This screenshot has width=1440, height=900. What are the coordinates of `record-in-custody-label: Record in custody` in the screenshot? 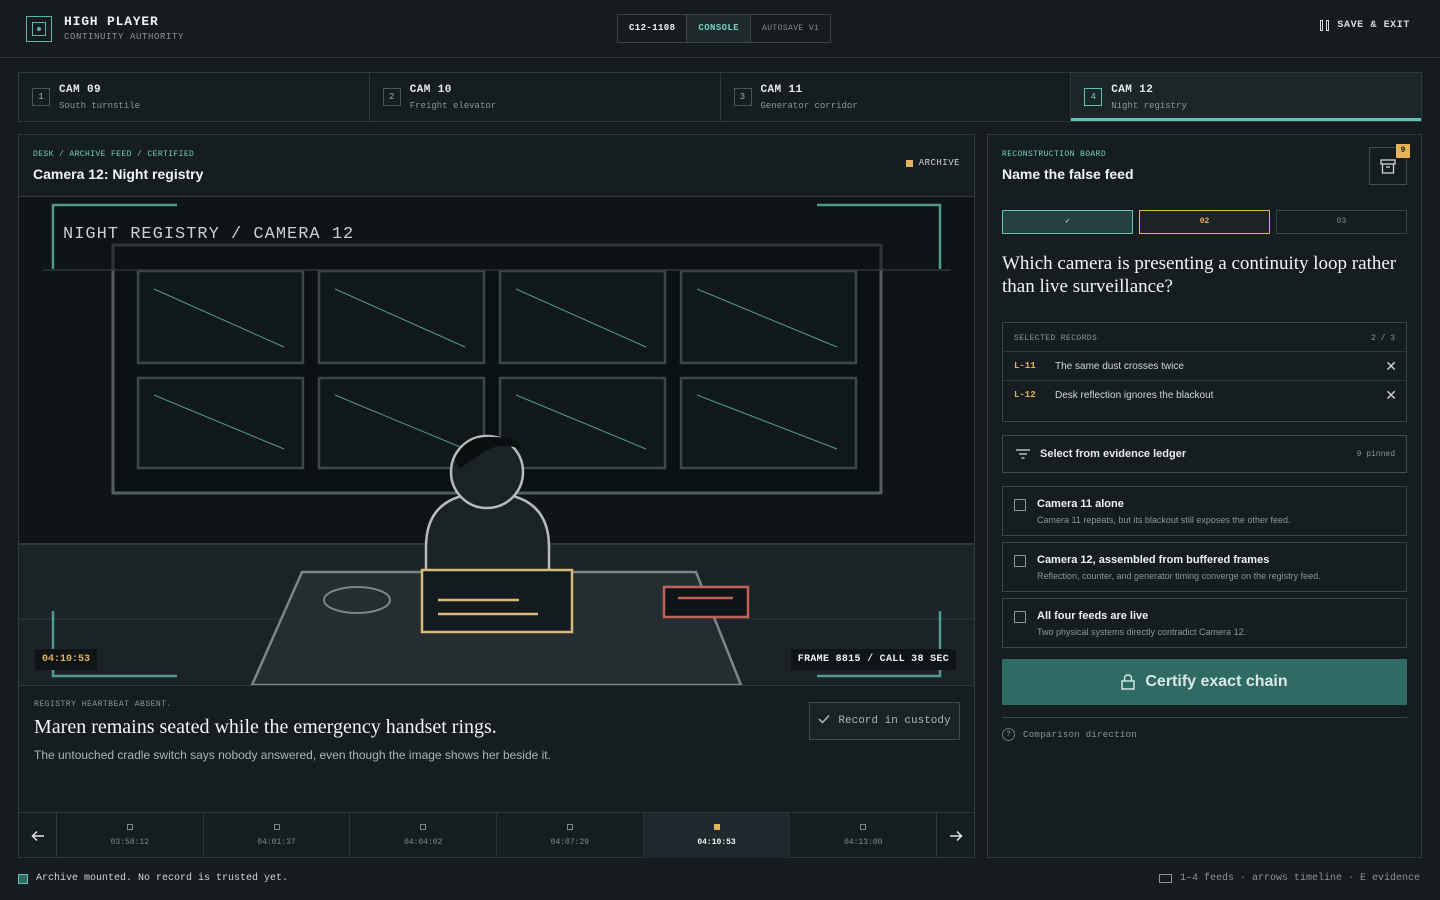 It's located at (894, 721).